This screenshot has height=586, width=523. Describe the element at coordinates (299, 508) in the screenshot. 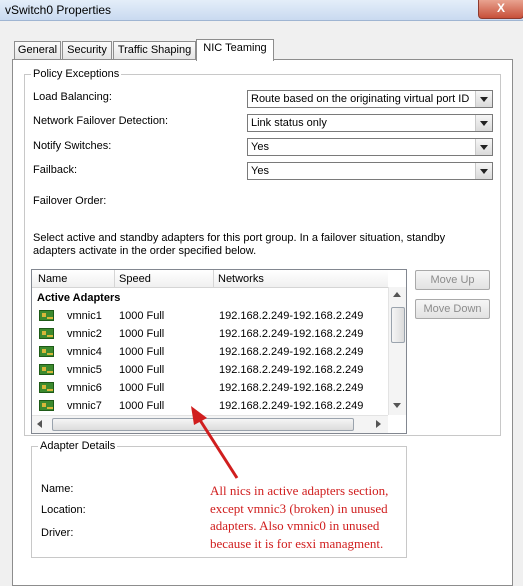

I see `annotation-line: except vmnic3 (broken) in unused` at that location.